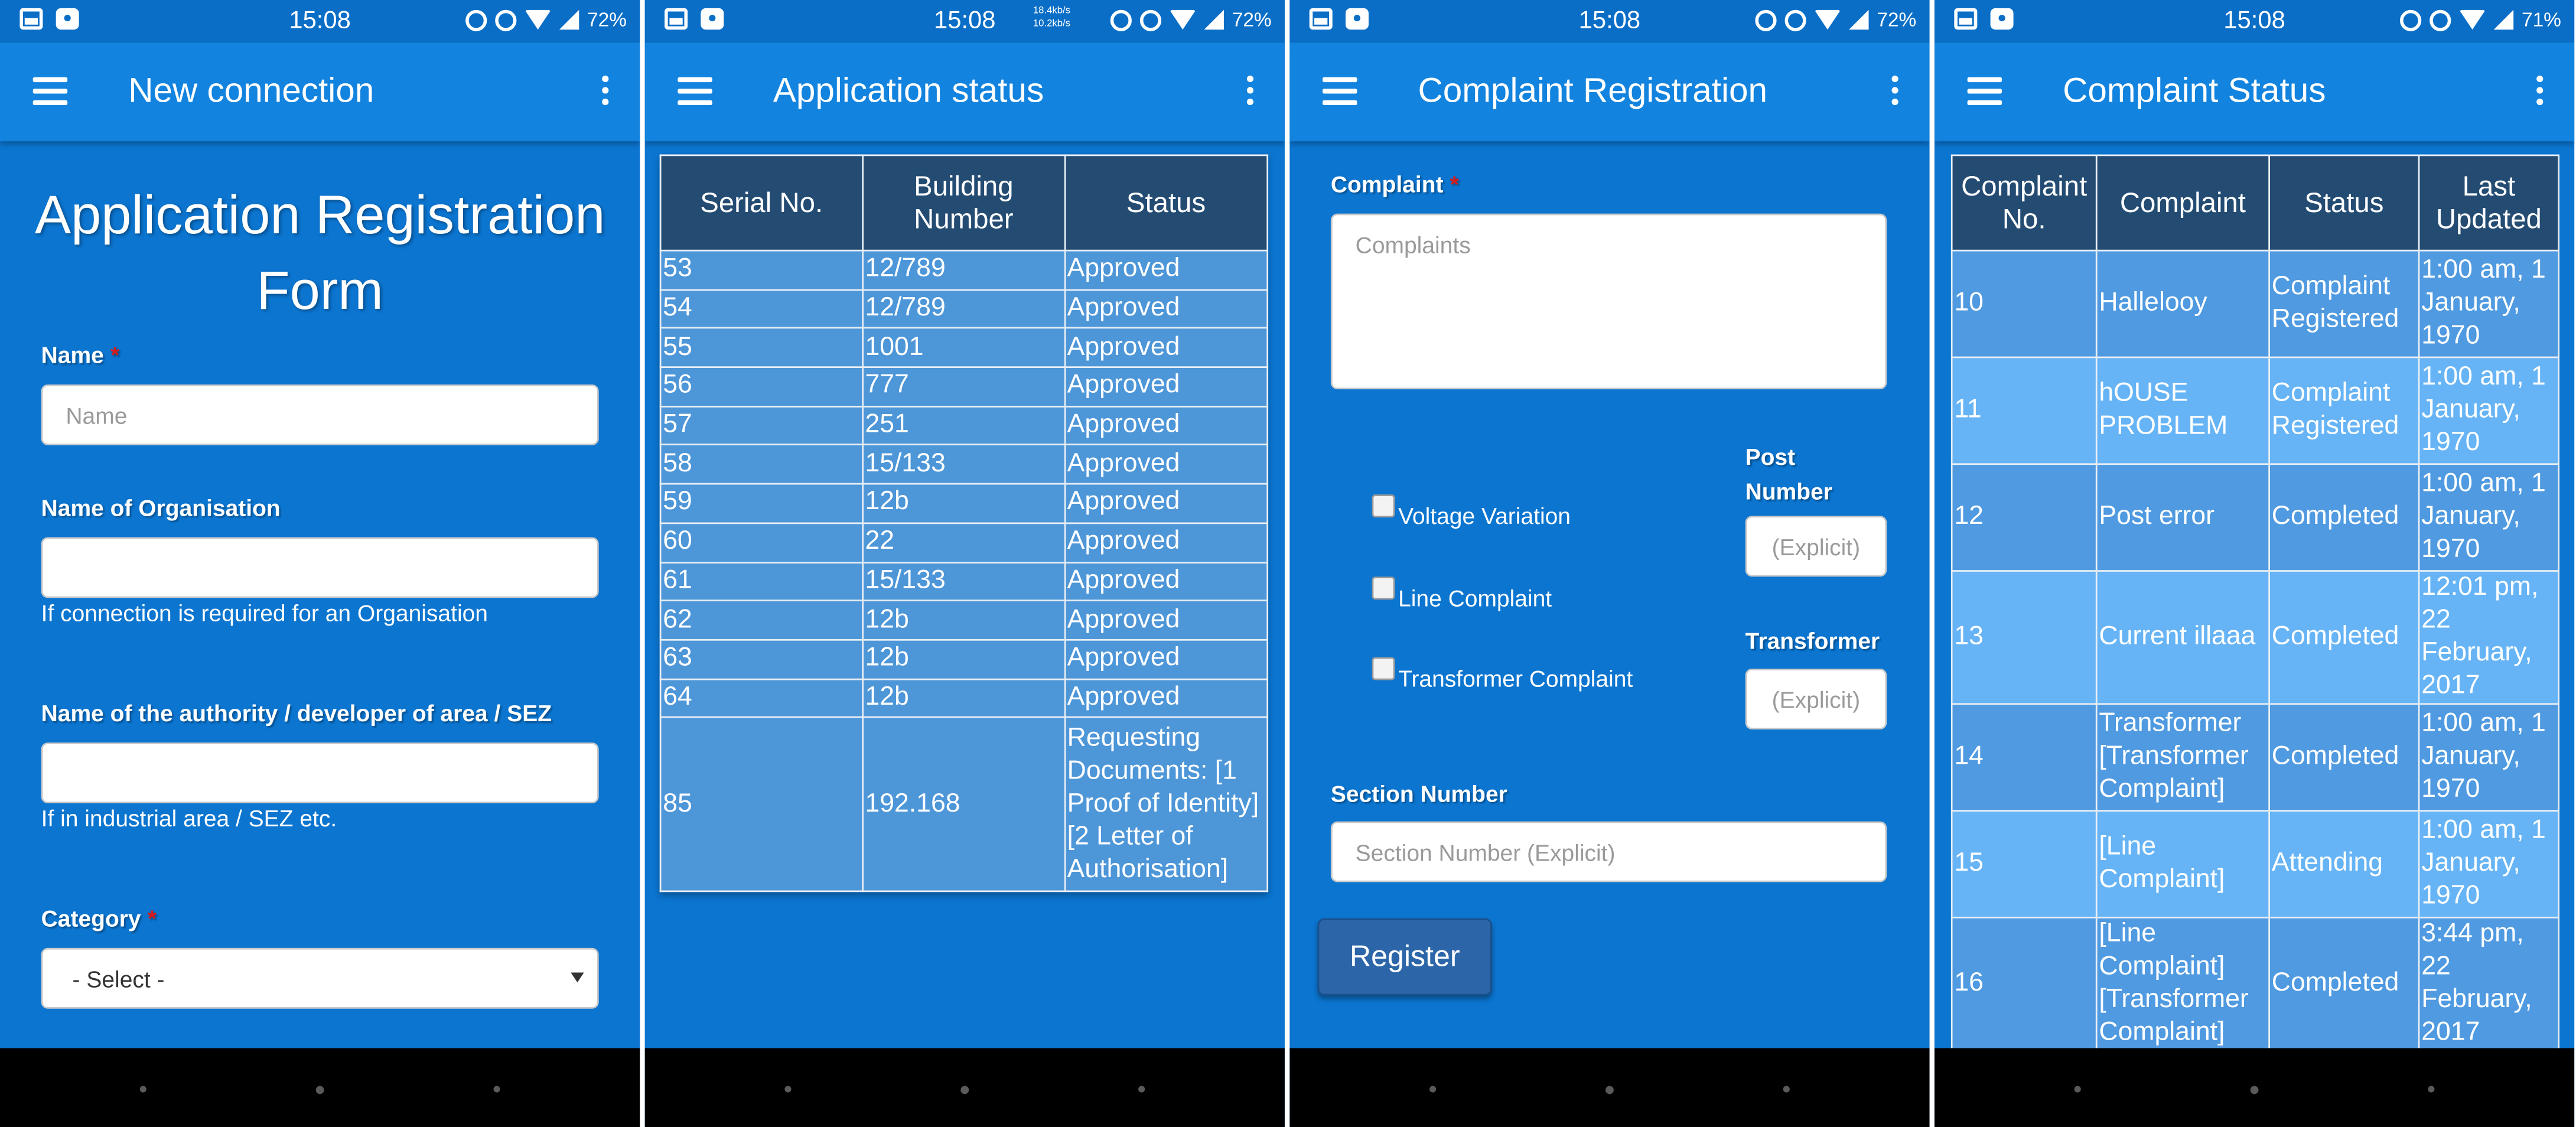  Describe the element at coordinates (80, 355) in the screenshot. I see `name-label: Name *` at that location.